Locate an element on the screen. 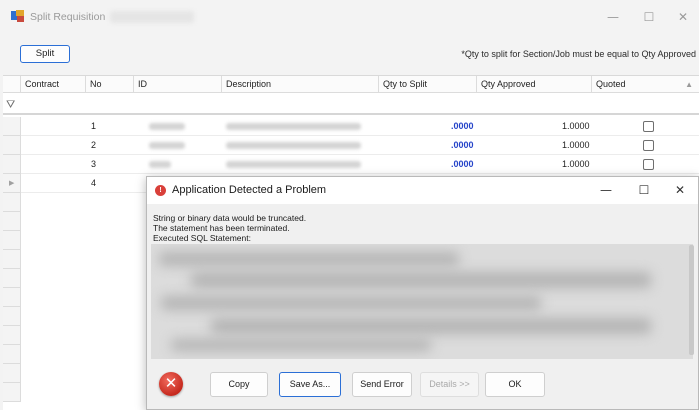 The height and width of the screenshot is (410, 699). col-id: ID is located at coordinates (178, 84).